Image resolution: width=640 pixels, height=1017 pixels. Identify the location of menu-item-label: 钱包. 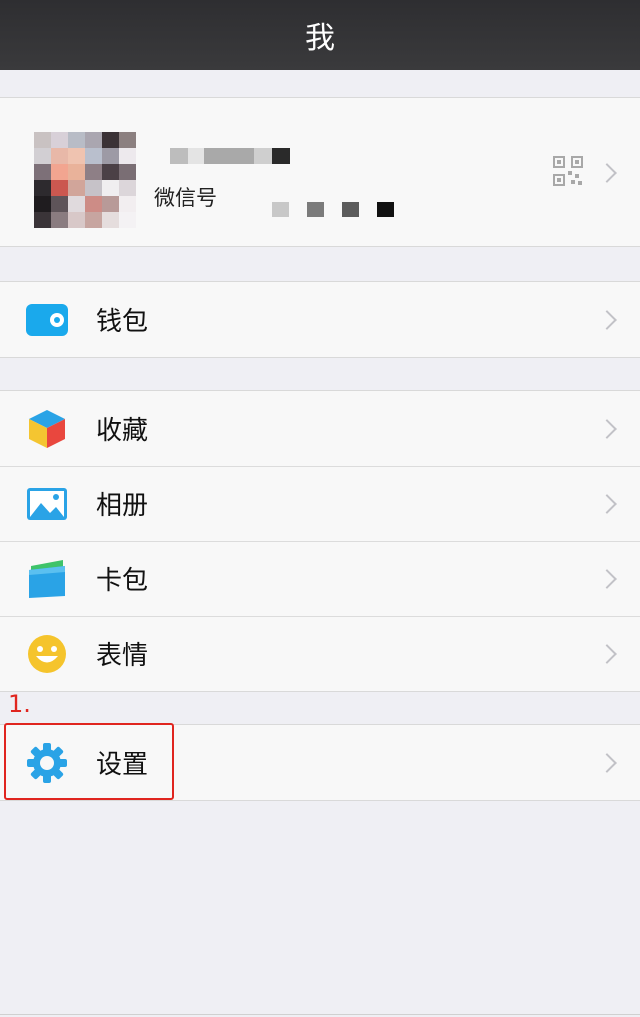
(122, 322).